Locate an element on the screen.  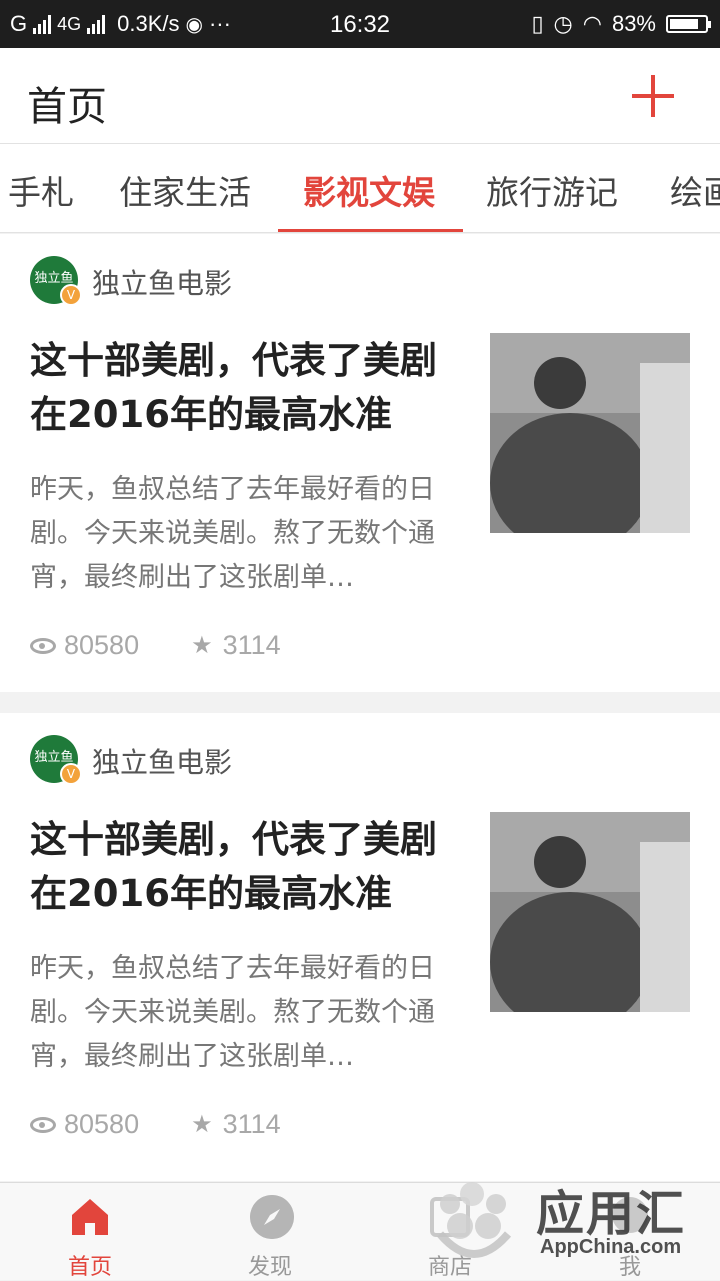
alarm-icon: ◷ is located at coordinates (563, 23).